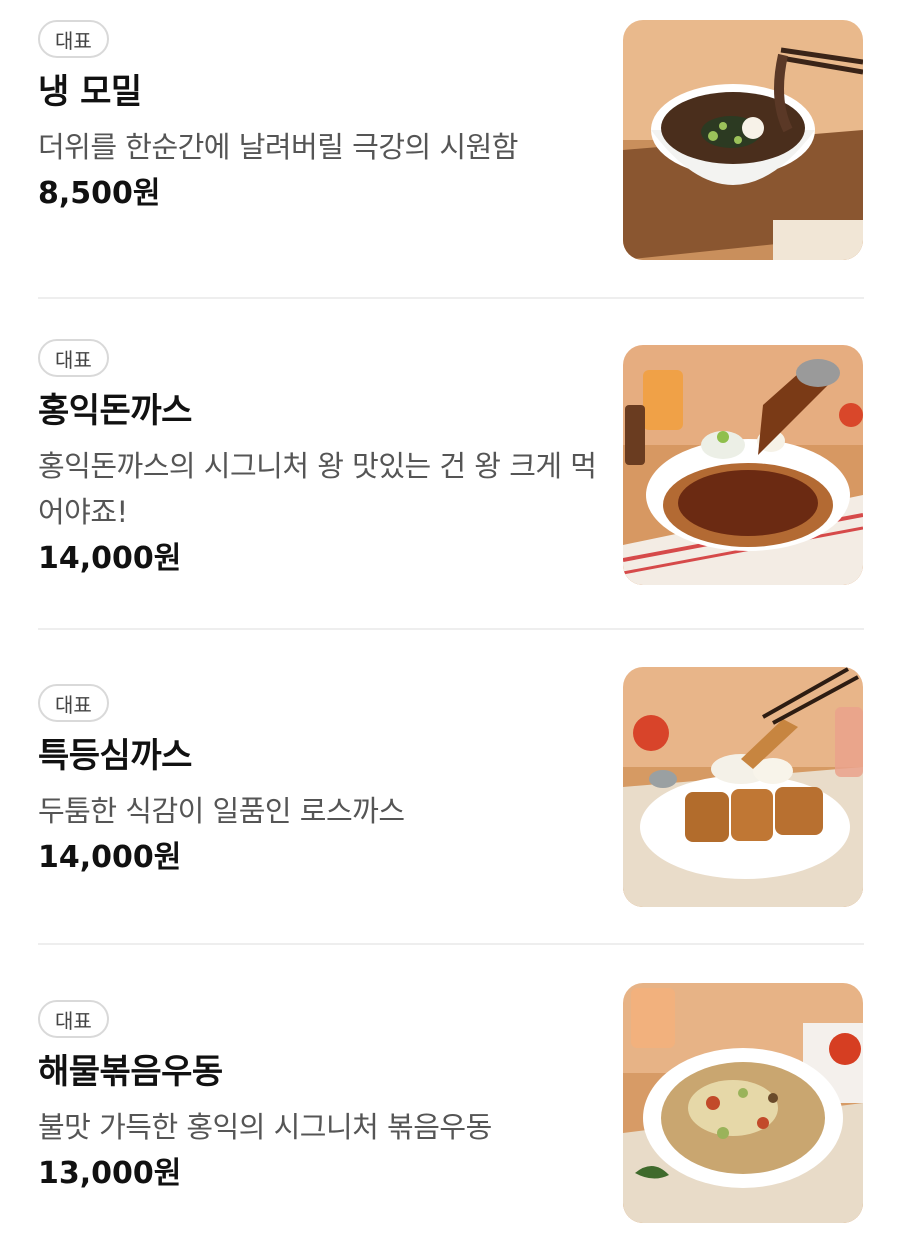  I want to click on menu-item-description: 홍익돈까스의 시그니처 왕 맛있는 건 왕 크게 먹어야죠!, so click(317, 489).